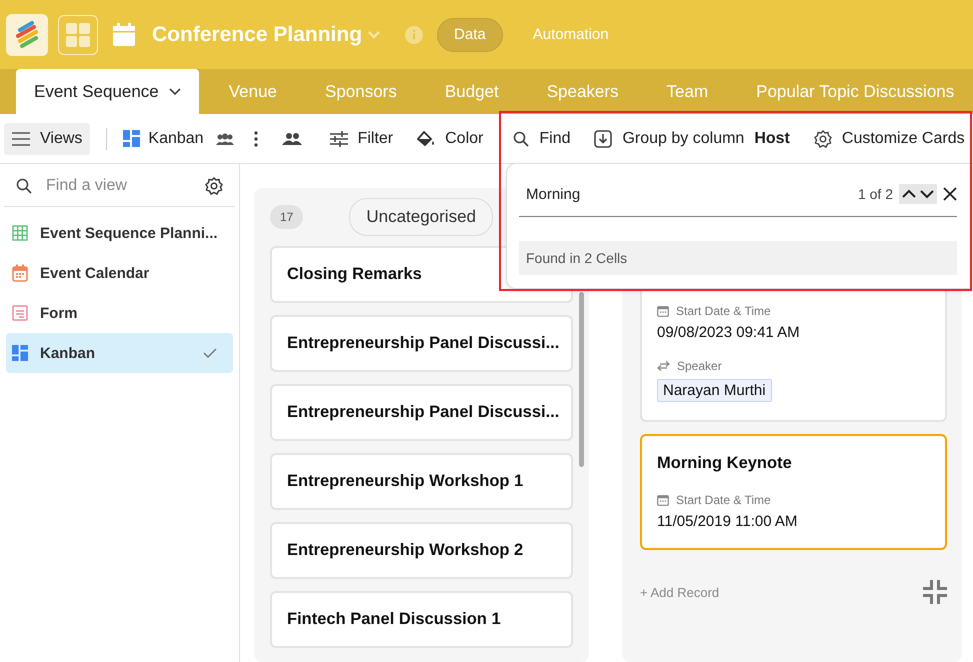 The image size is (973, 662). What do you see at coordinates (210, 353) in the screenshot?
I see `checkmark-icon` at bounding box center [210, 353].